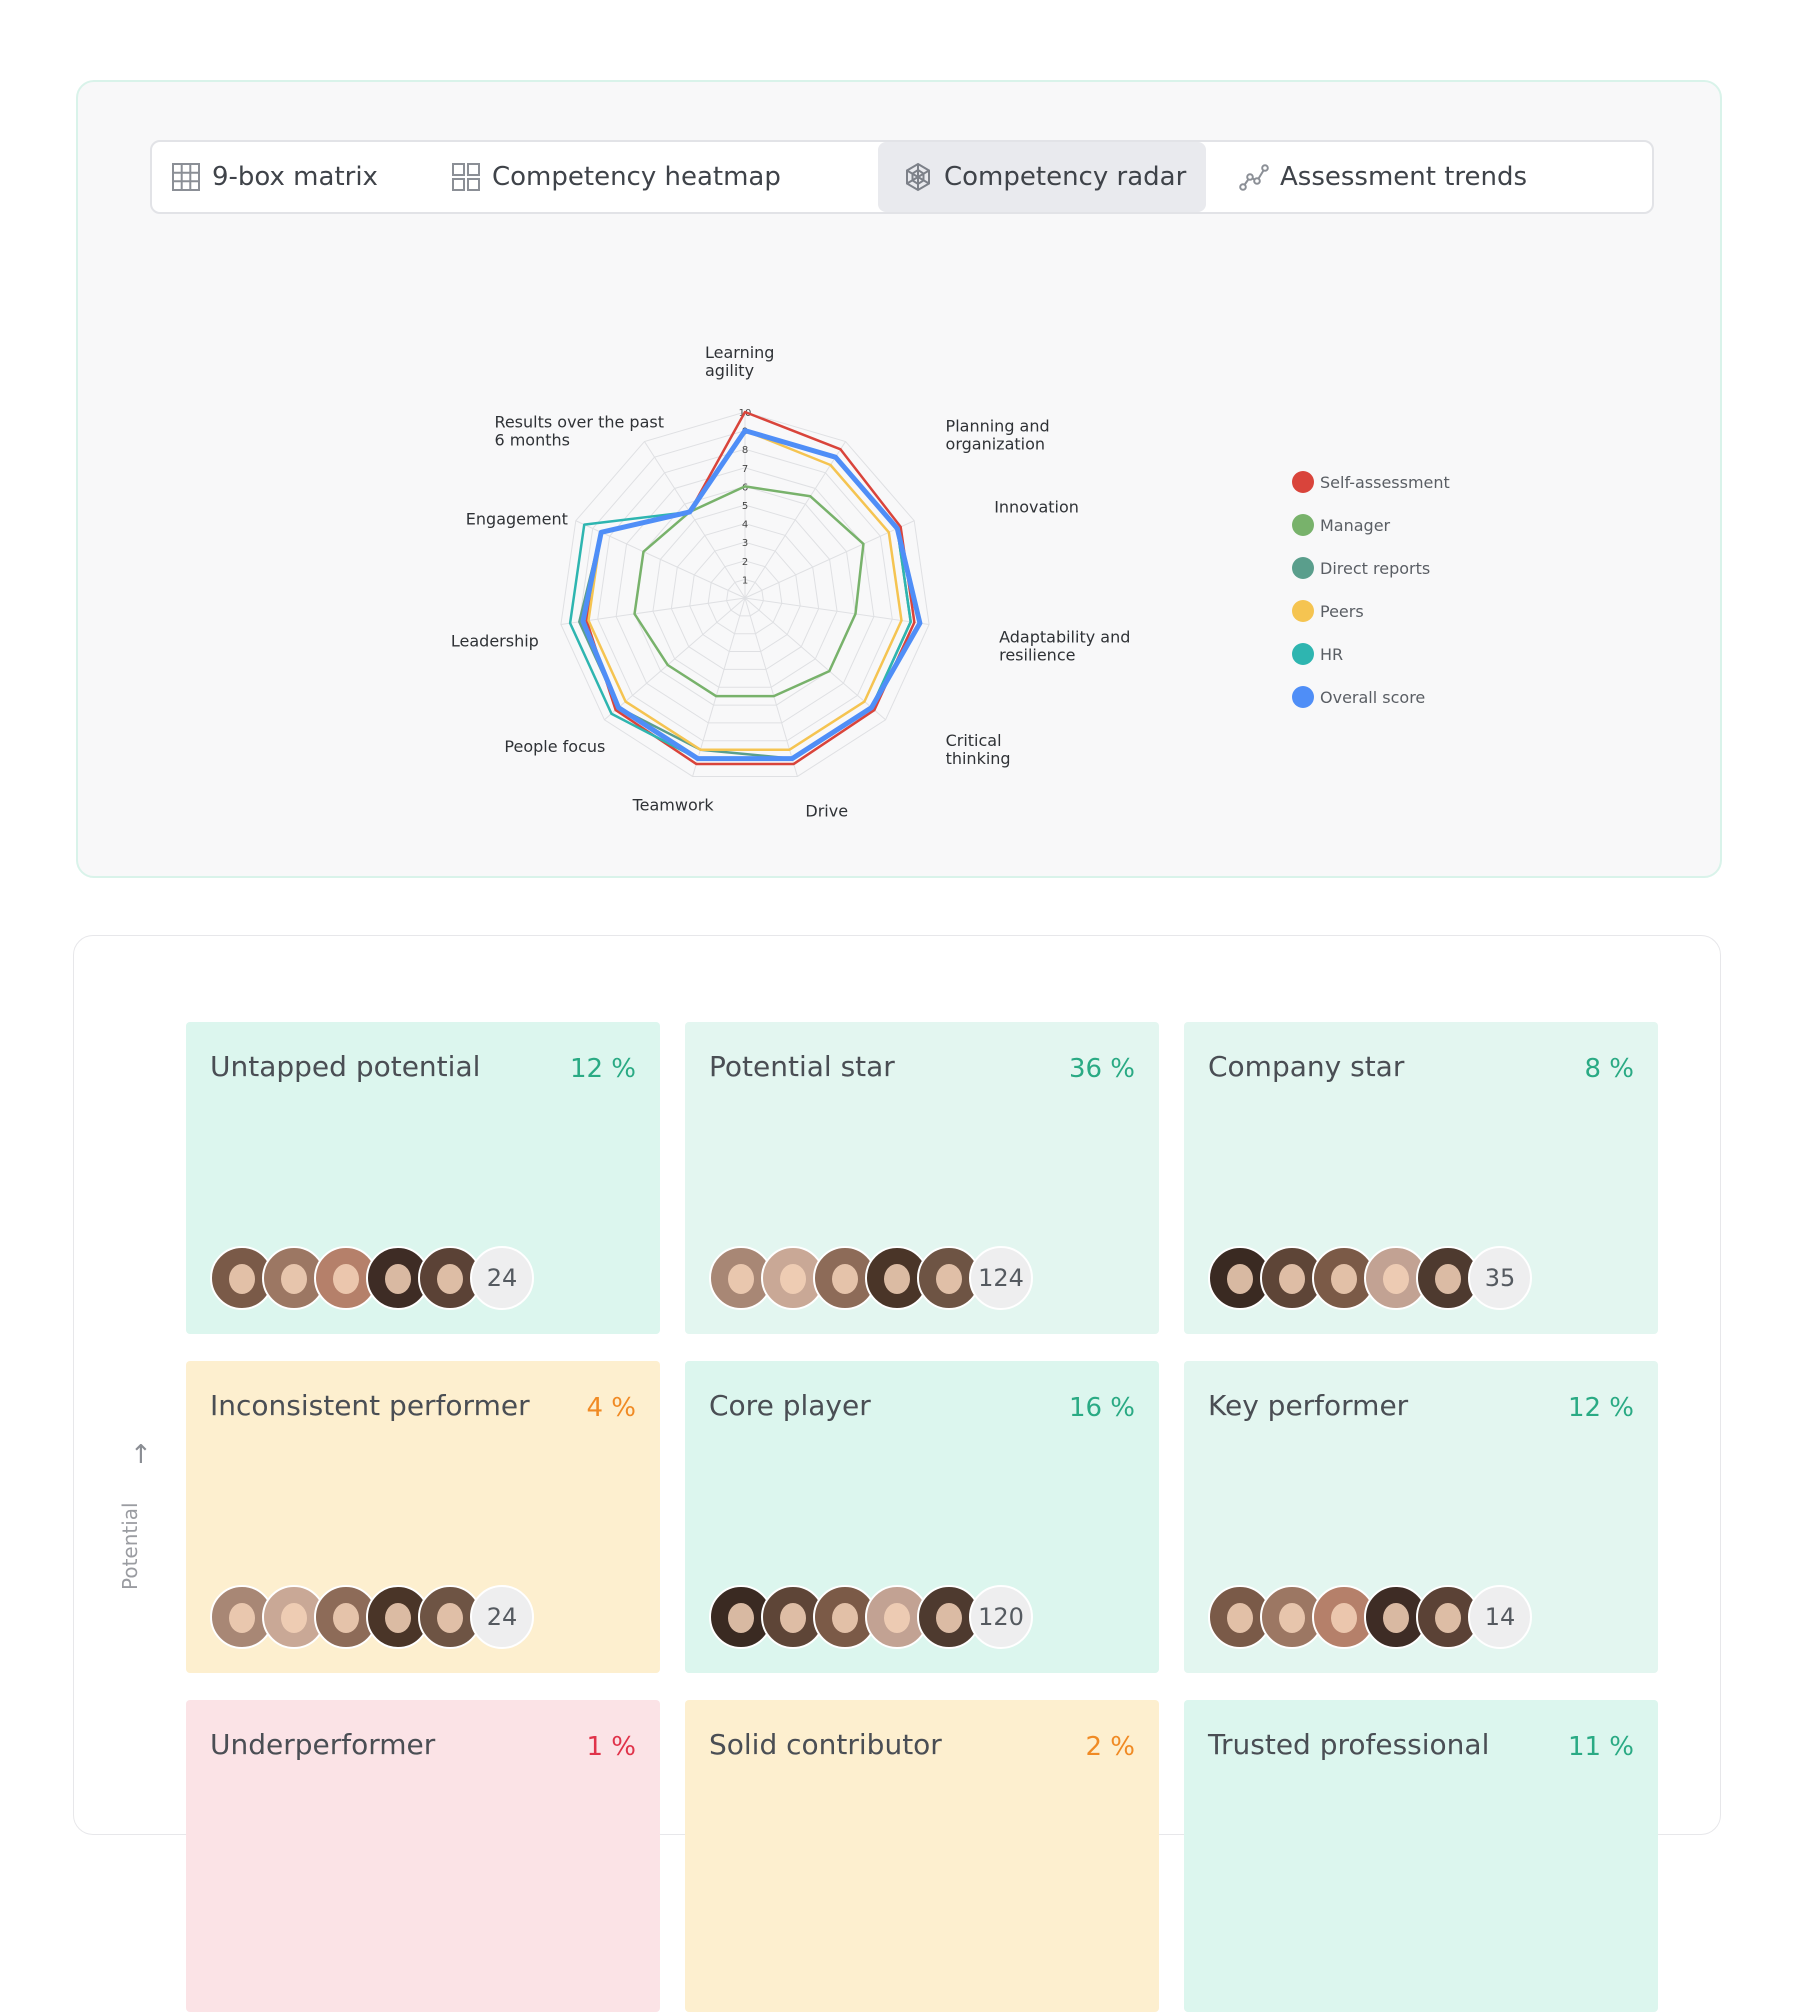  What do you see at coordinates (1349, 1744) in the screenshot?
I see `cell-title: Trusted professional` at bounding box center [1349, 1744].